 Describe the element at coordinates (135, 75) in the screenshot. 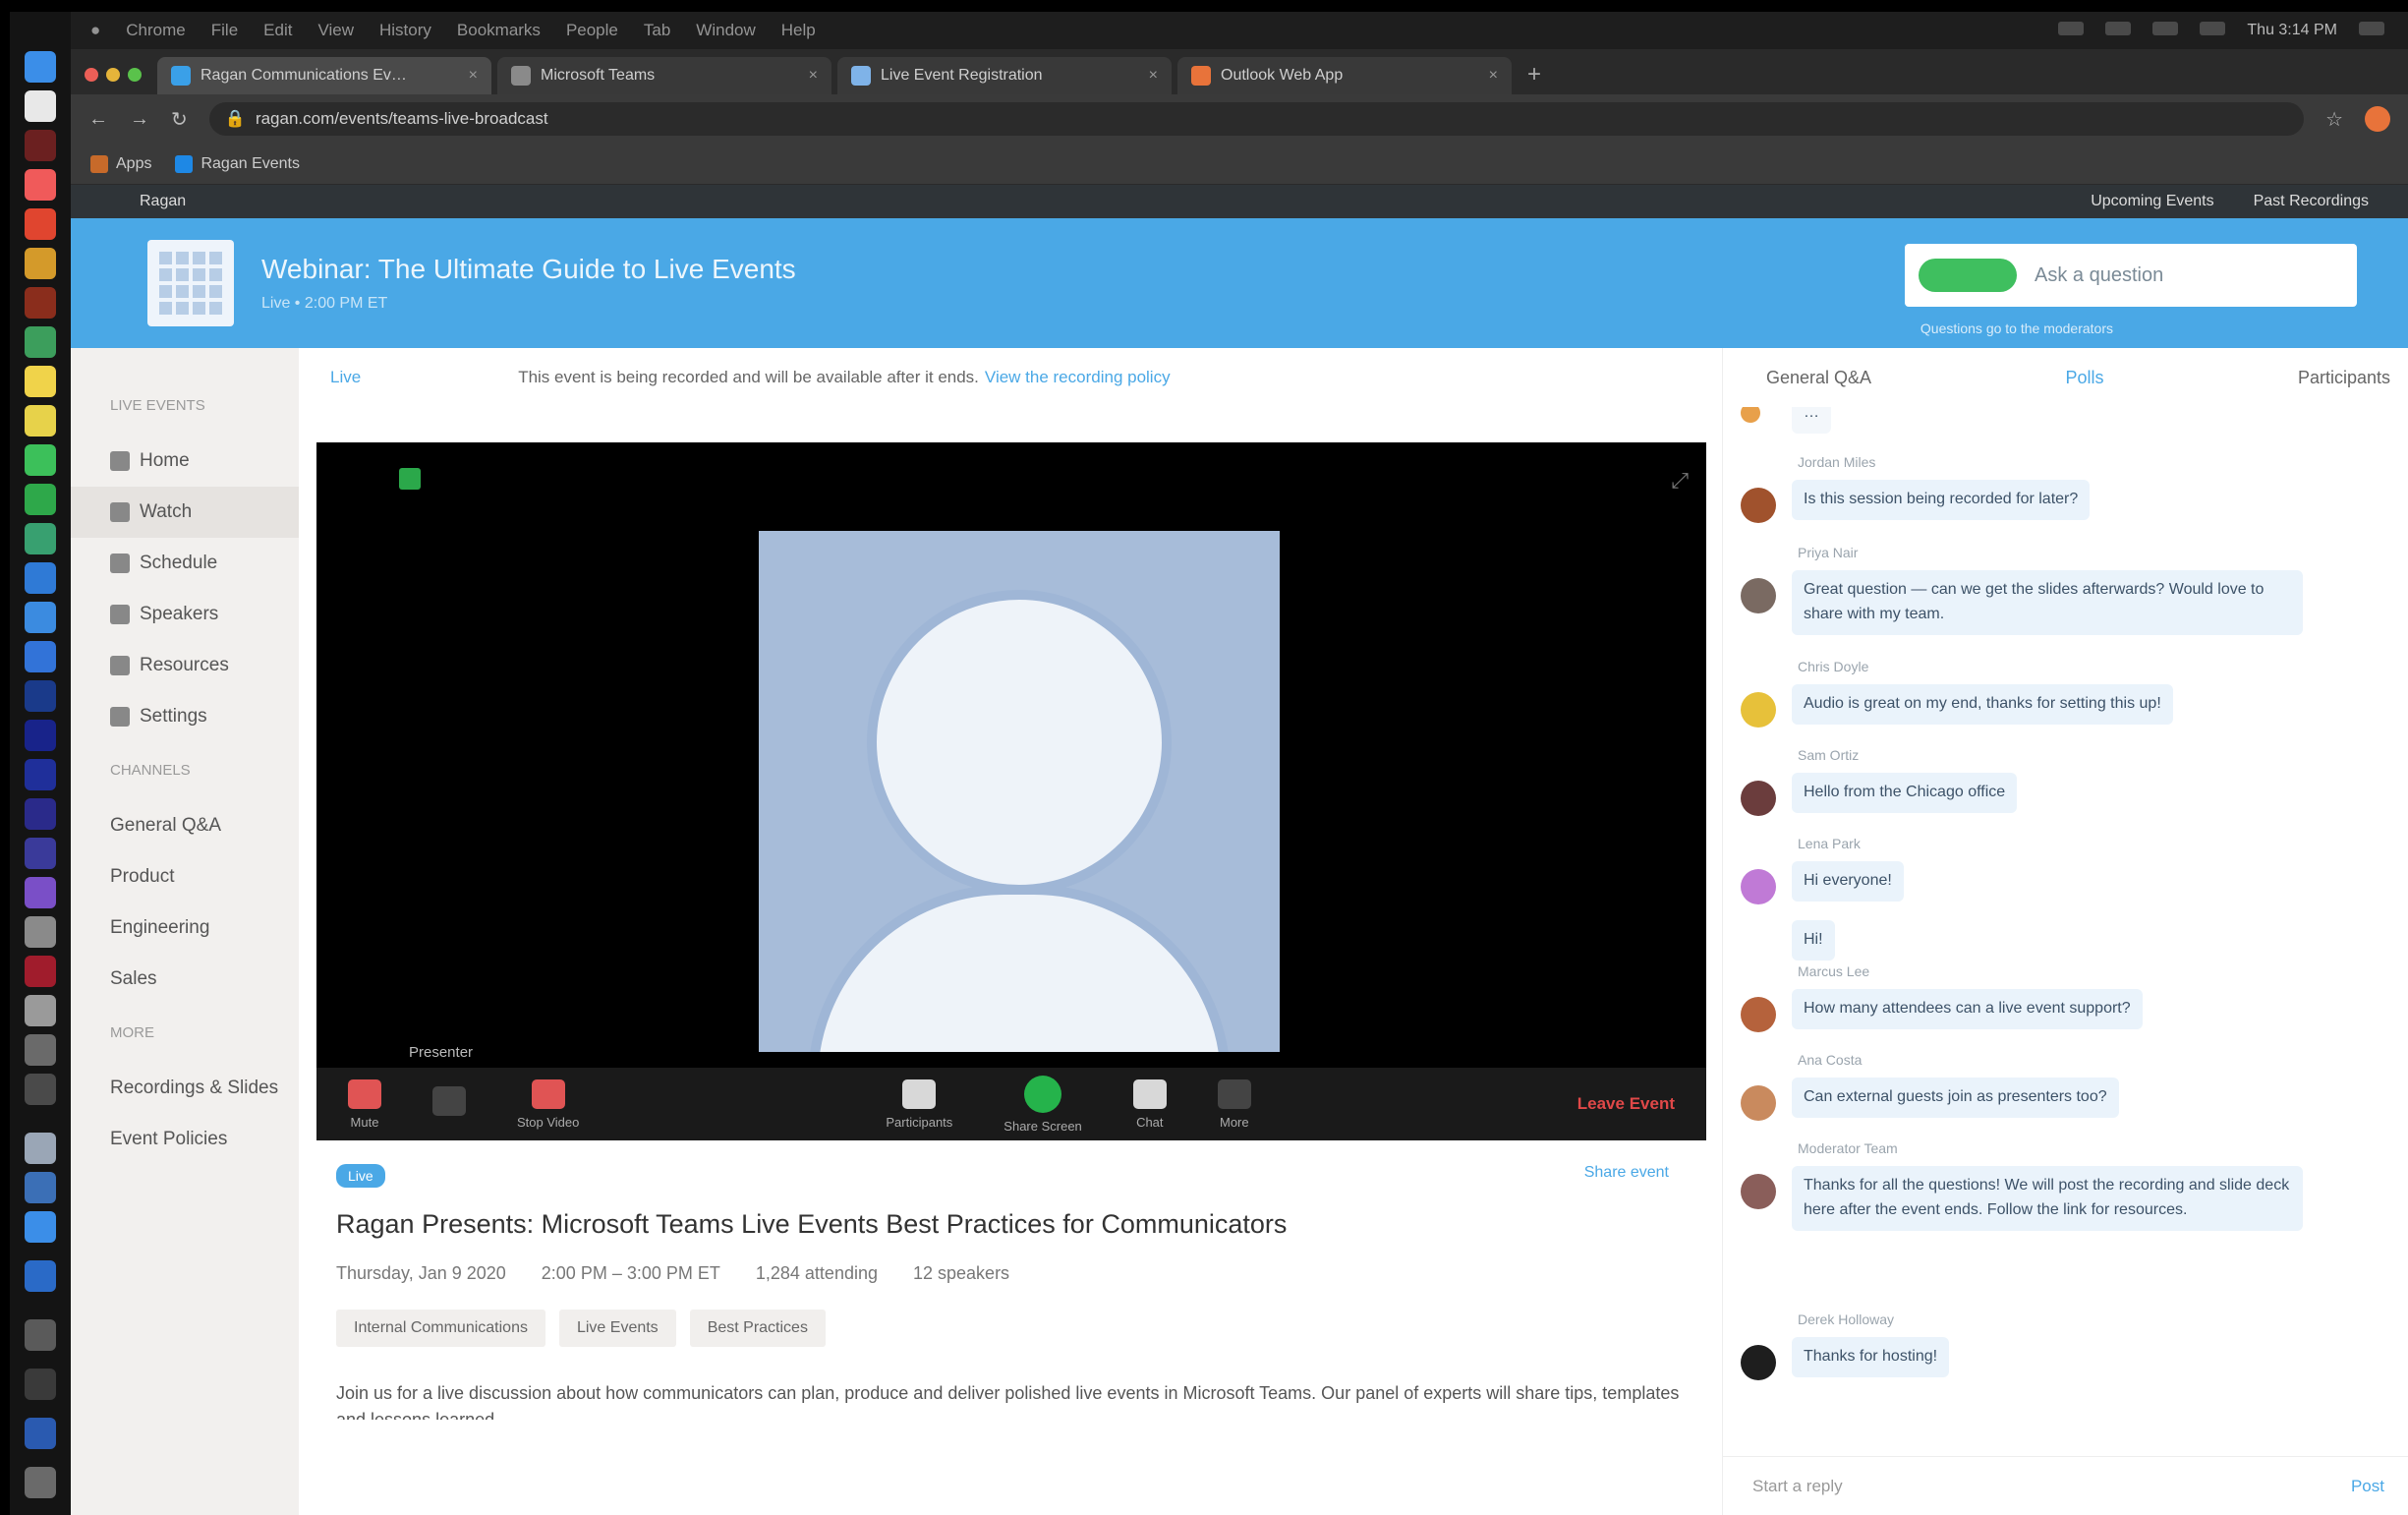

I see `maximize-window-icon` at that location.